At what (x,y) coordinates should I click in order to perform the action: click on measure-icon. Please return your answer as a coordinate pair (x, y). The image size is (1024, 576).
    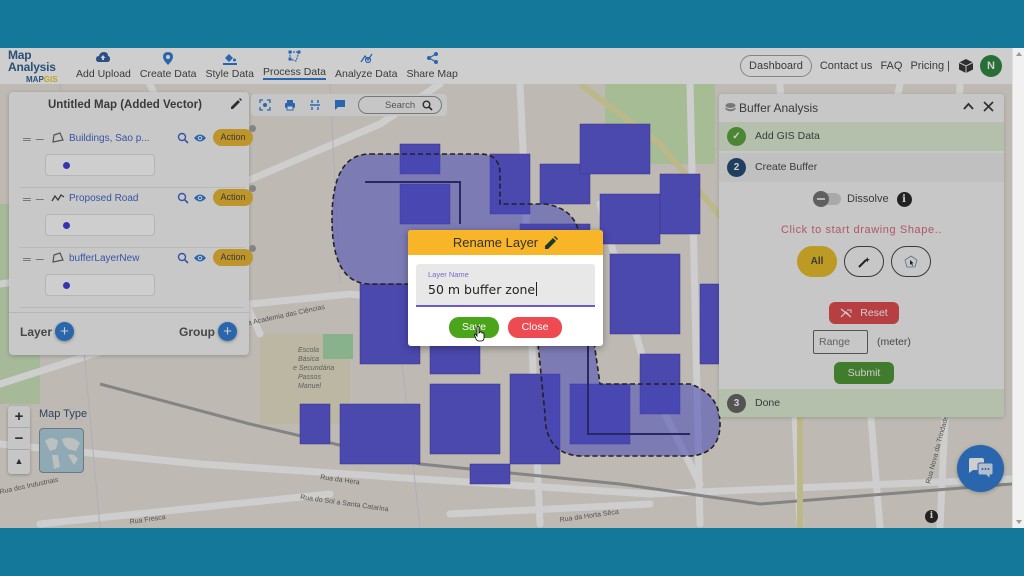
    Looking at the image, I should click on (315, 105).